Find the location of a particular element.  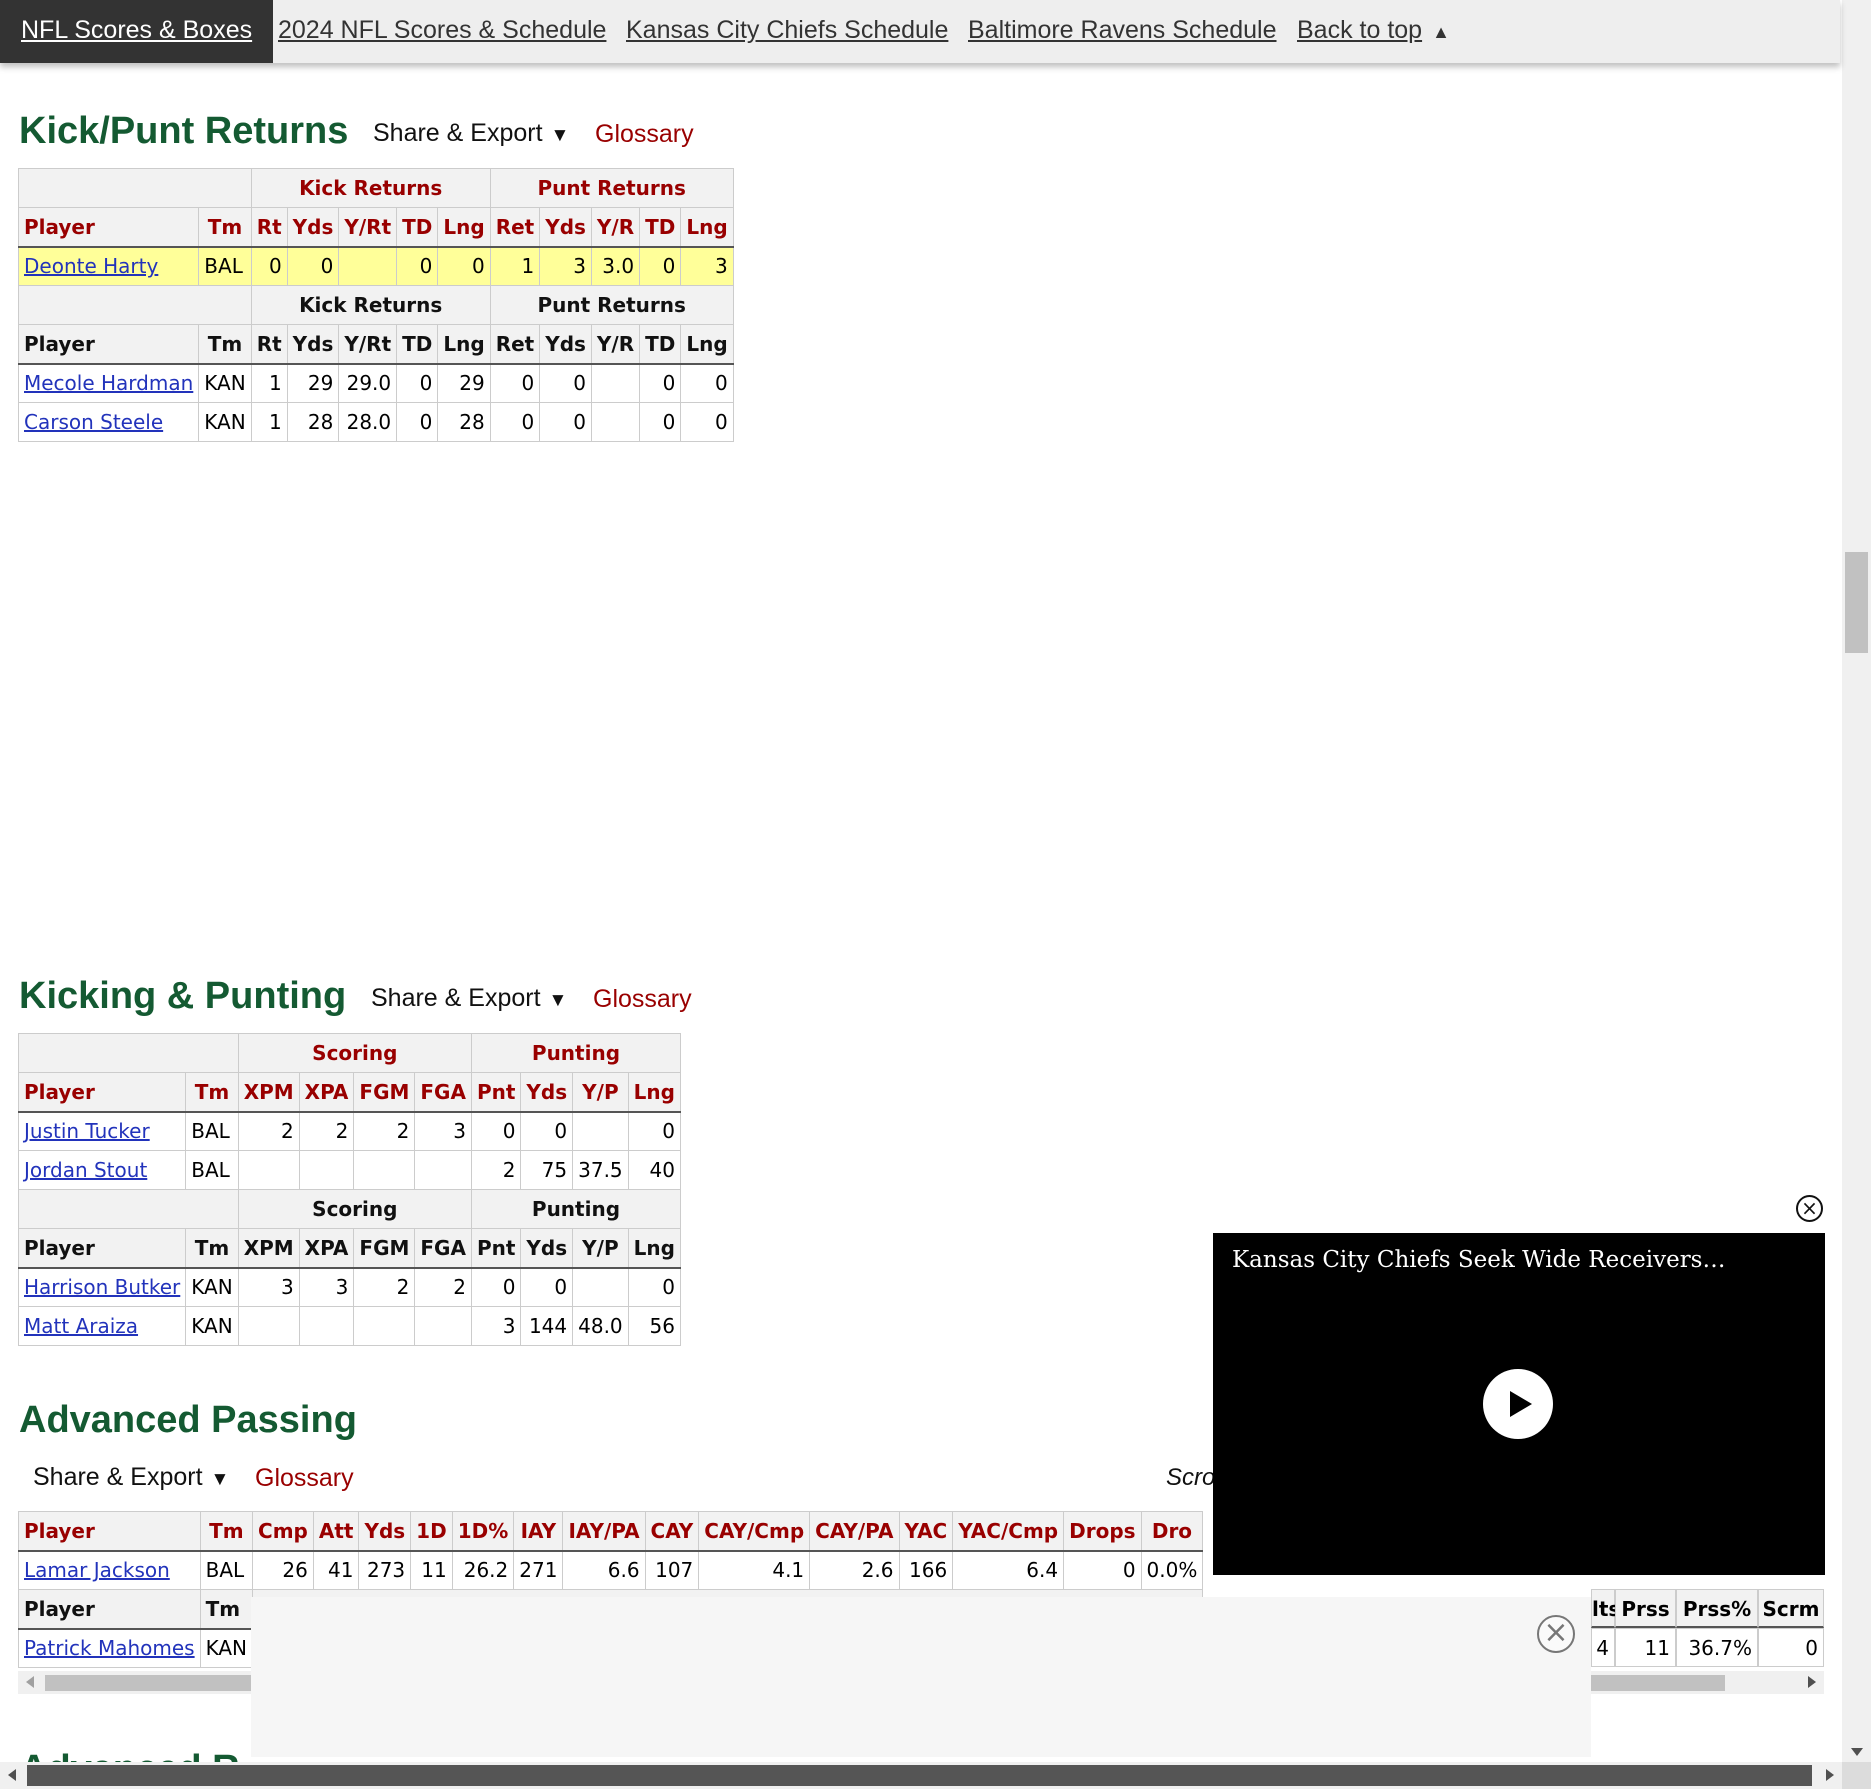

returns-share-export-button: Share & Export ▼ is located at coordinates (471, 133).